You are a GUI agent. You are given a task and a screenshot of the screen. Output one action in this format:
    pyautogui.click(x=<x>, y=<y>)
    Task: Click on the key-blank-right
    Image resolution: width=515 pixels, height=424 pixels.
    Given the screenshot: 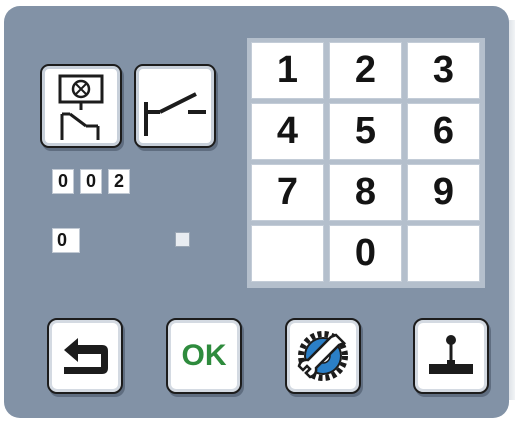 What is the action you would take?
    pyautogui.click(x=443, y=253)
    